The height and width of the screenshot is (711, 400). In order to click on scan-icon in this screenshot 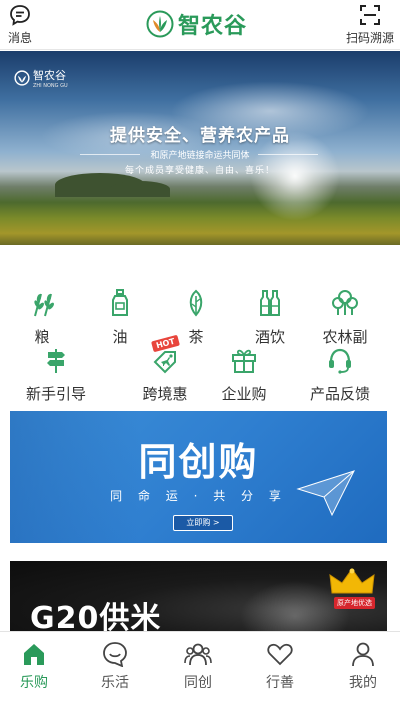, I will do `click(369, 15)`.